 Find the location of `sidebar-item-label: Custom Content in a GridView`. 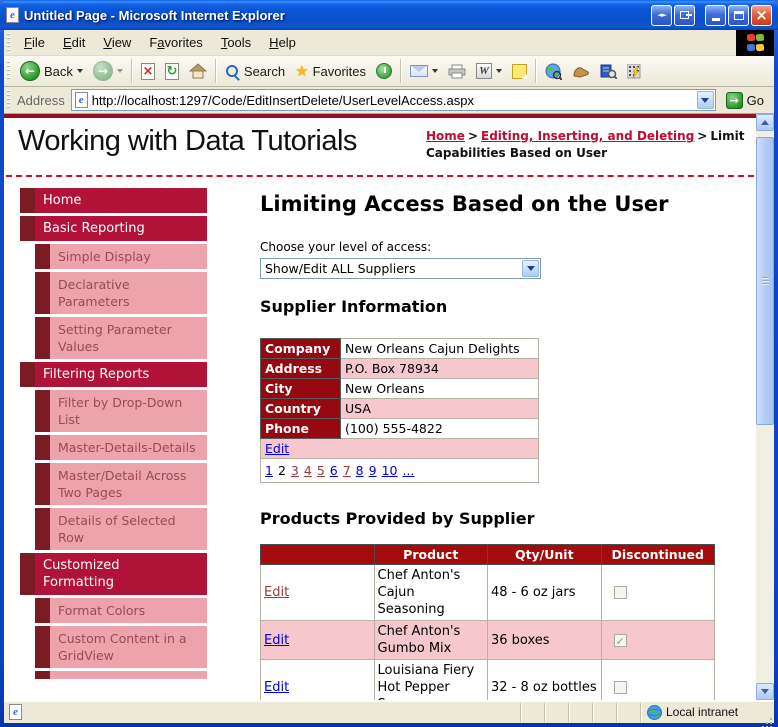

sidebar-item-label: Custom Content in a GridView is located at coordinates (122, 647).